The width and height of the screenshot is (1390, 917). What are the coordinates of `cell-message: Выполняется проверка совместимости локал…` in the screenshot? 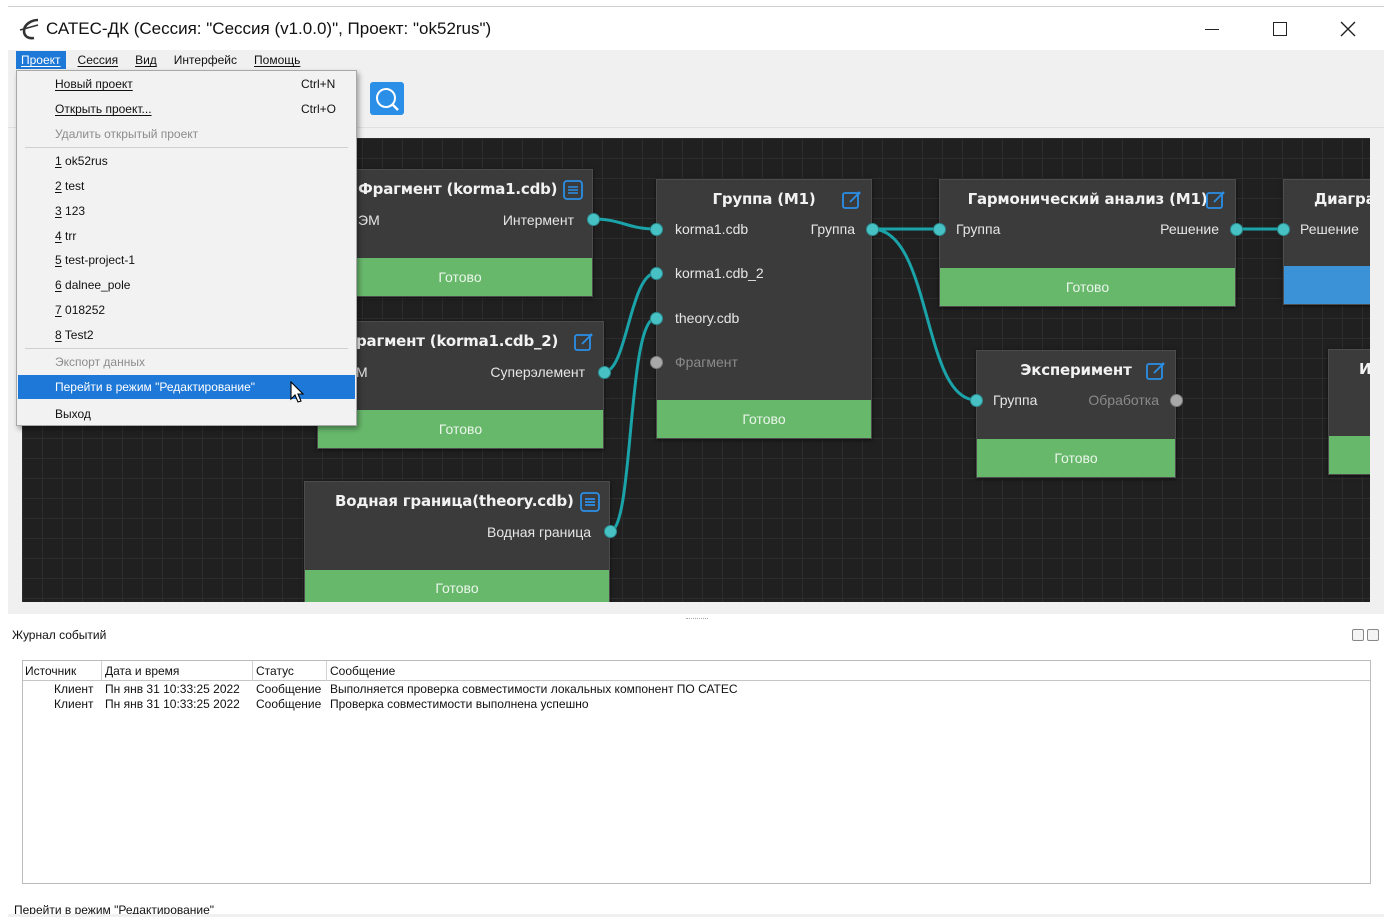 It's located at (534, 689).